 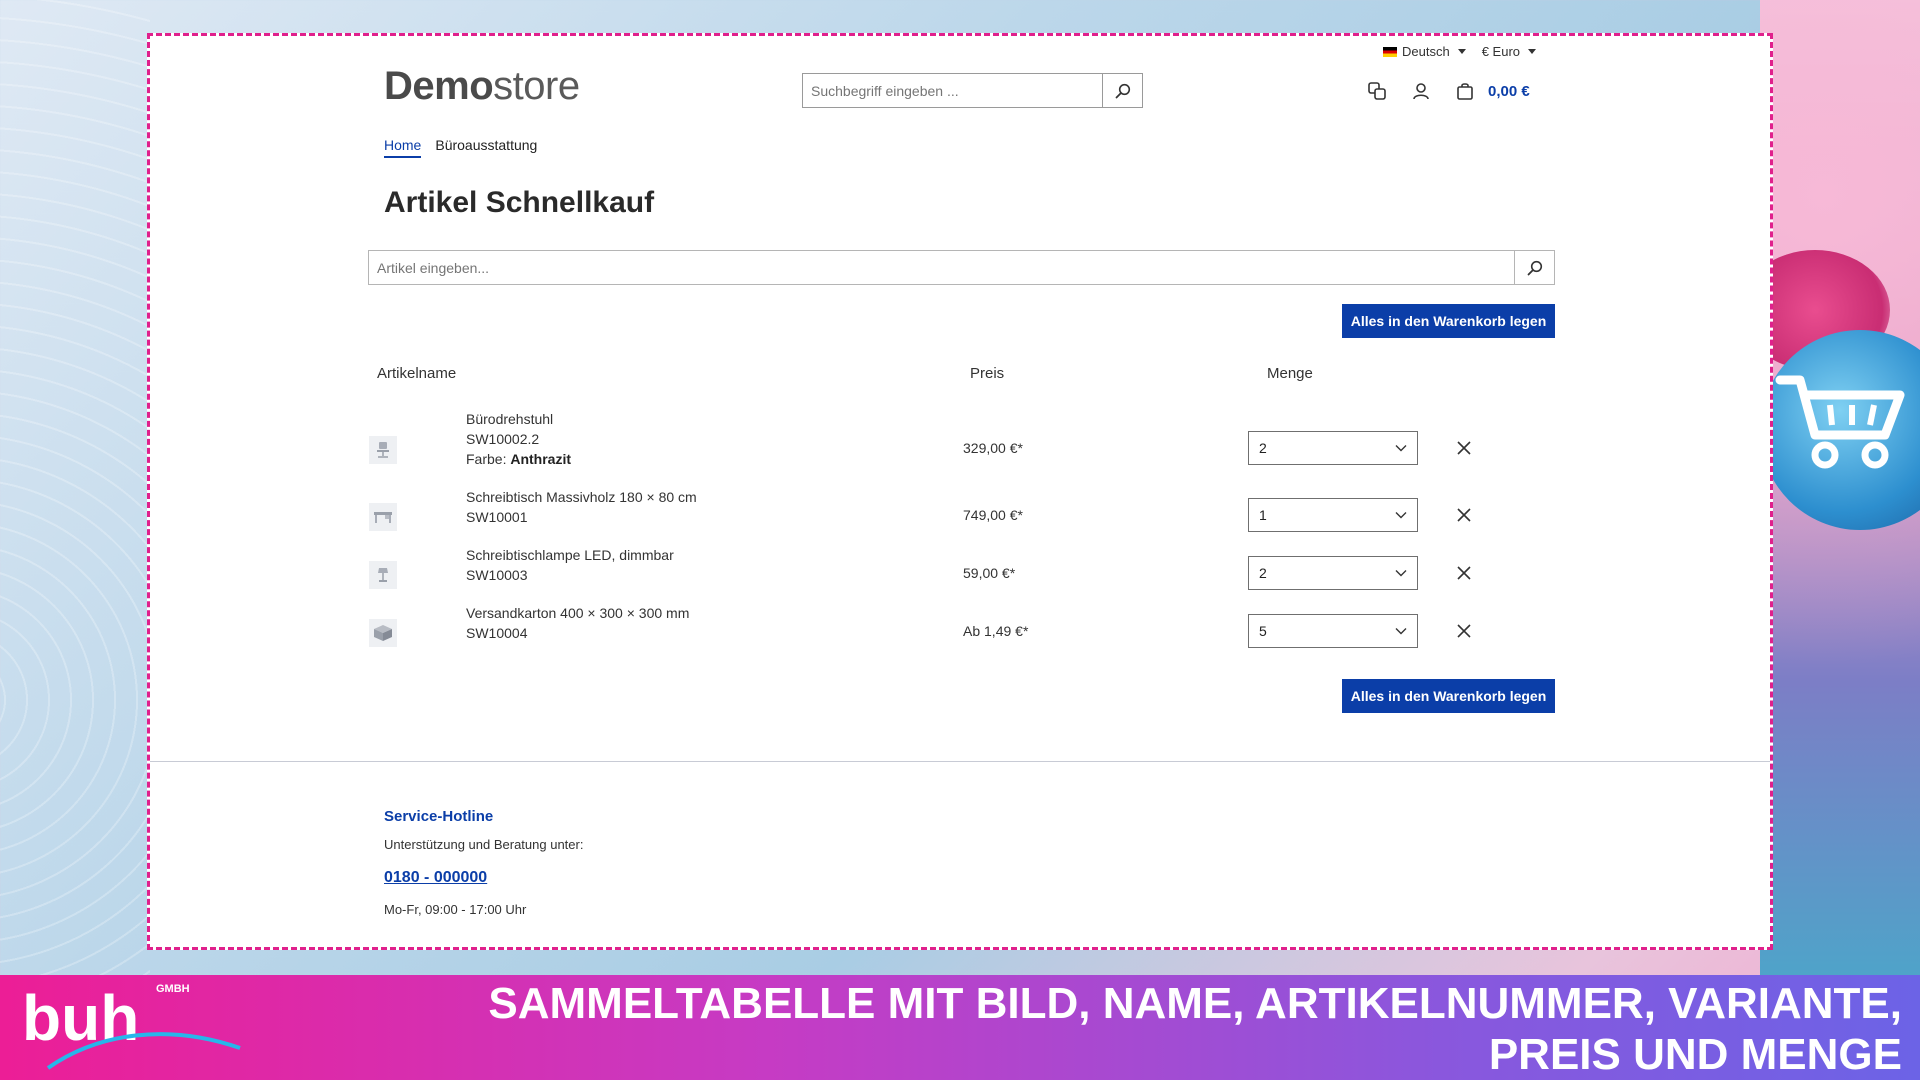 I want to click on product-name: Bürodrehstuhl, so click(x=518, y=419).